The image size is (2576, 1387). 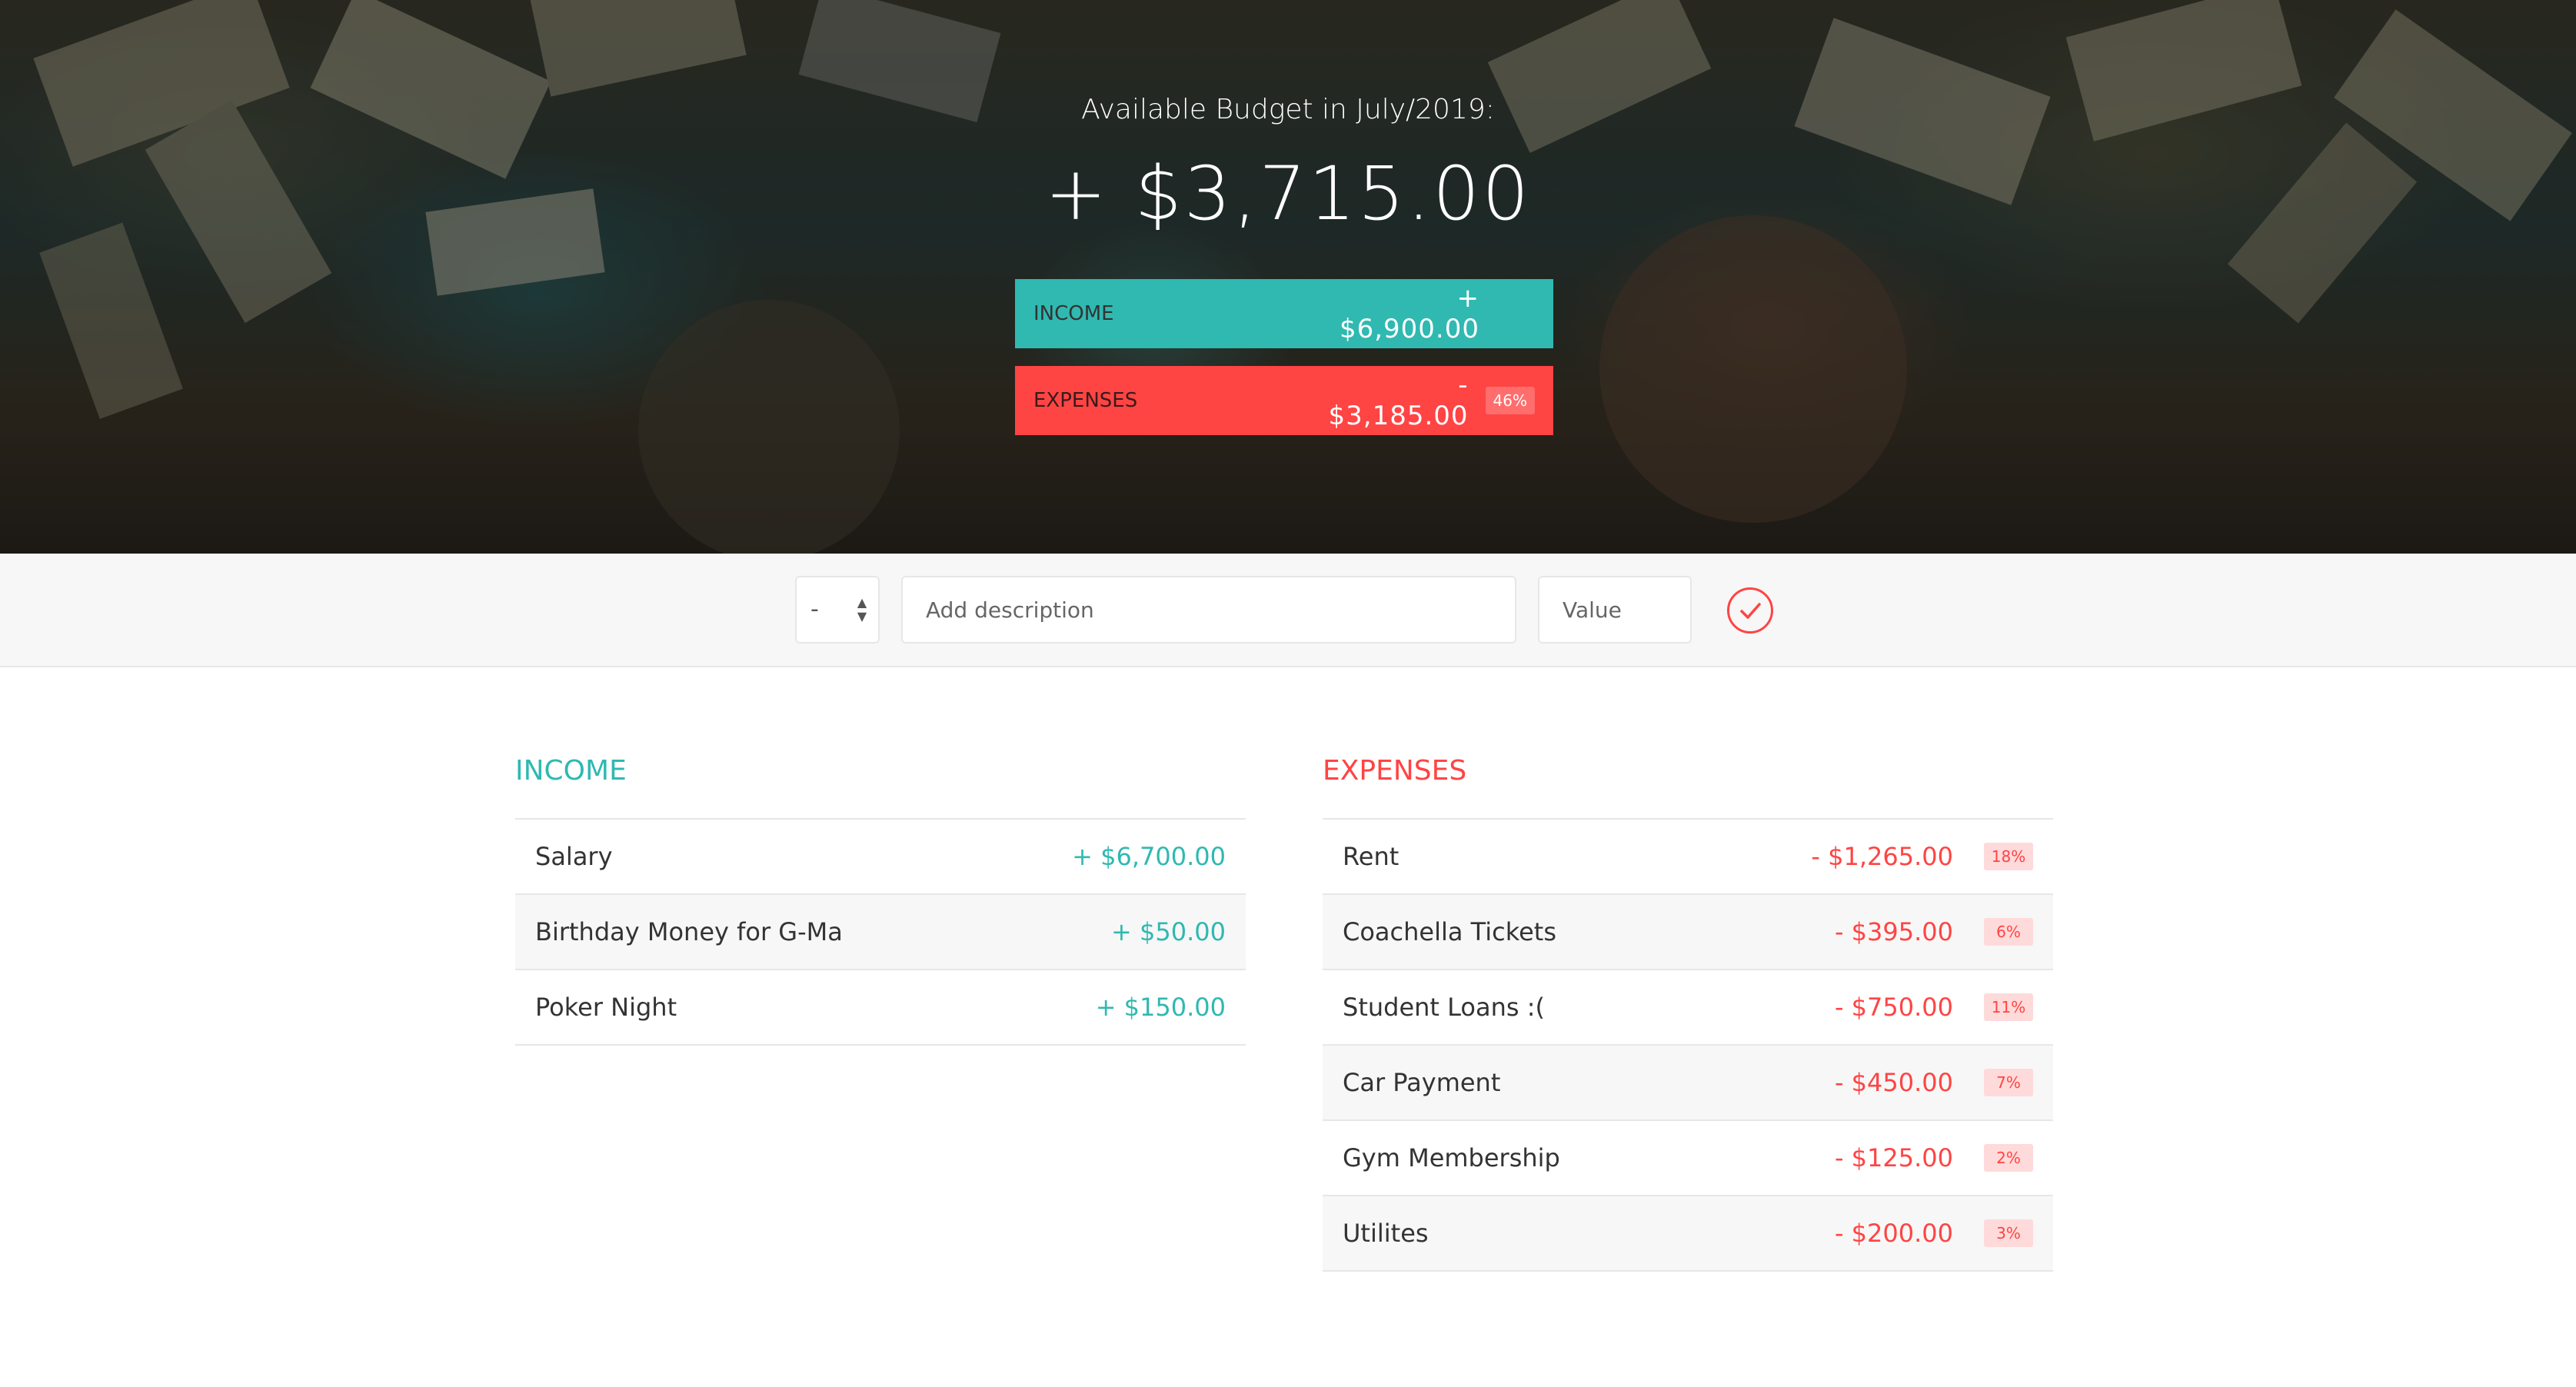 I want to click on checkmark-icon, so click(x=1750, y=611).